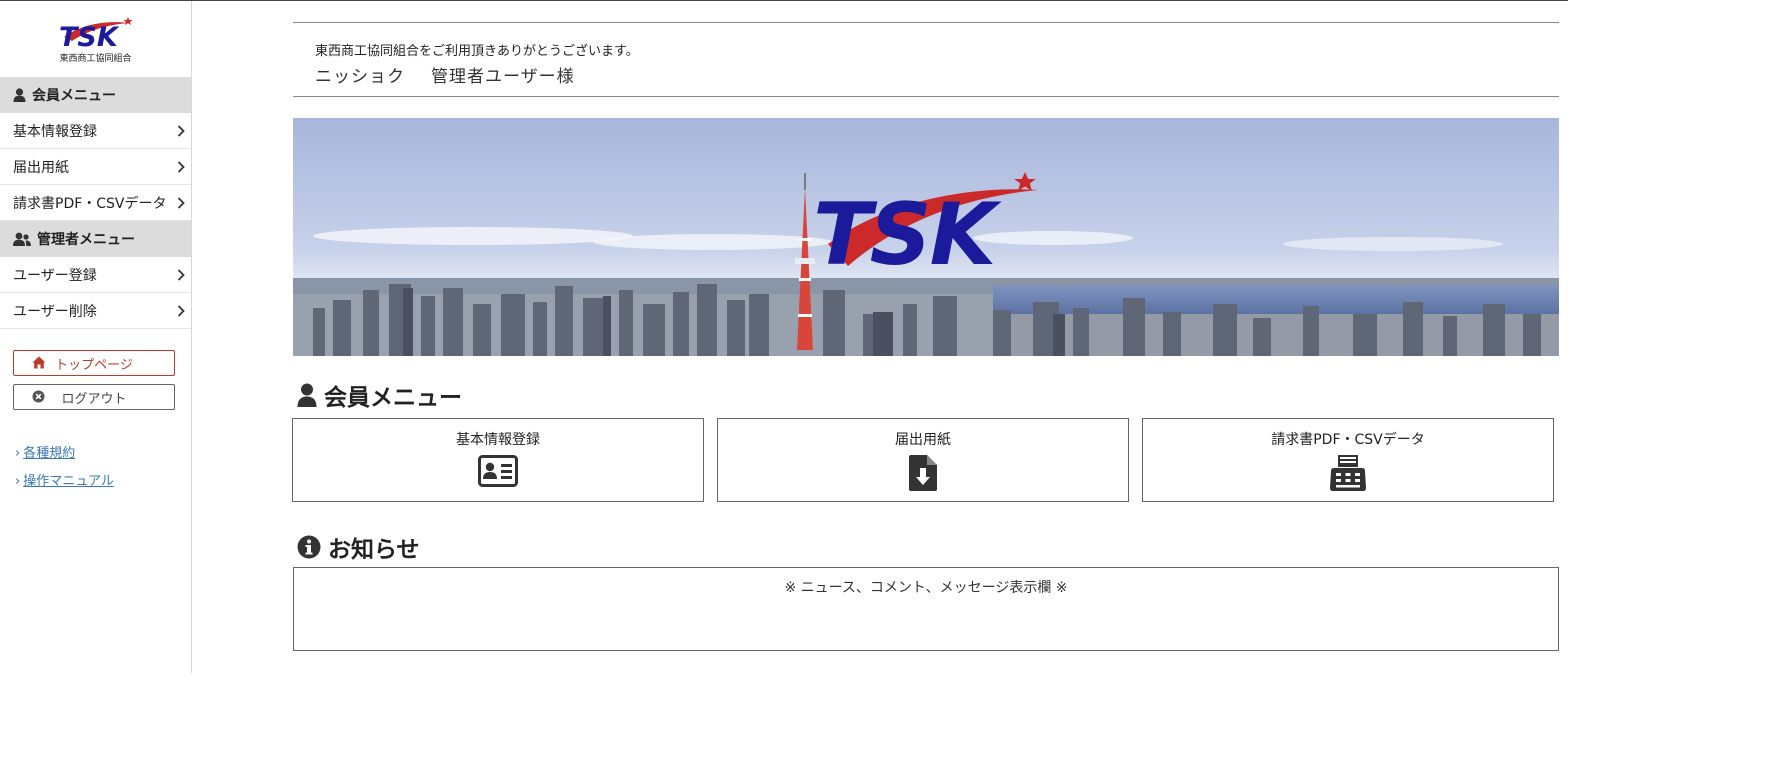 The image size is (1790, 767). What do you see at coordinates (86, 240) in the screenshot?
I see `admin-menu-title: 管理者メニュー` at bounding box center [86, 240].